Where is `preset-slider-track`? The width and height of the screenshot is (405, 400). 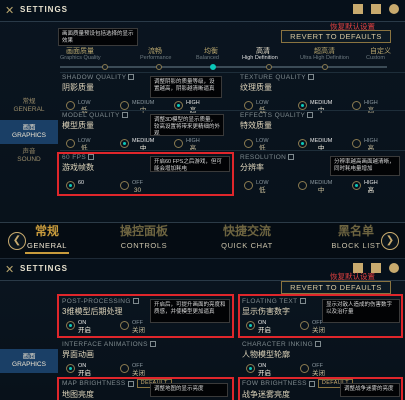
preset-slider-track is located at coordinates (223, 67).